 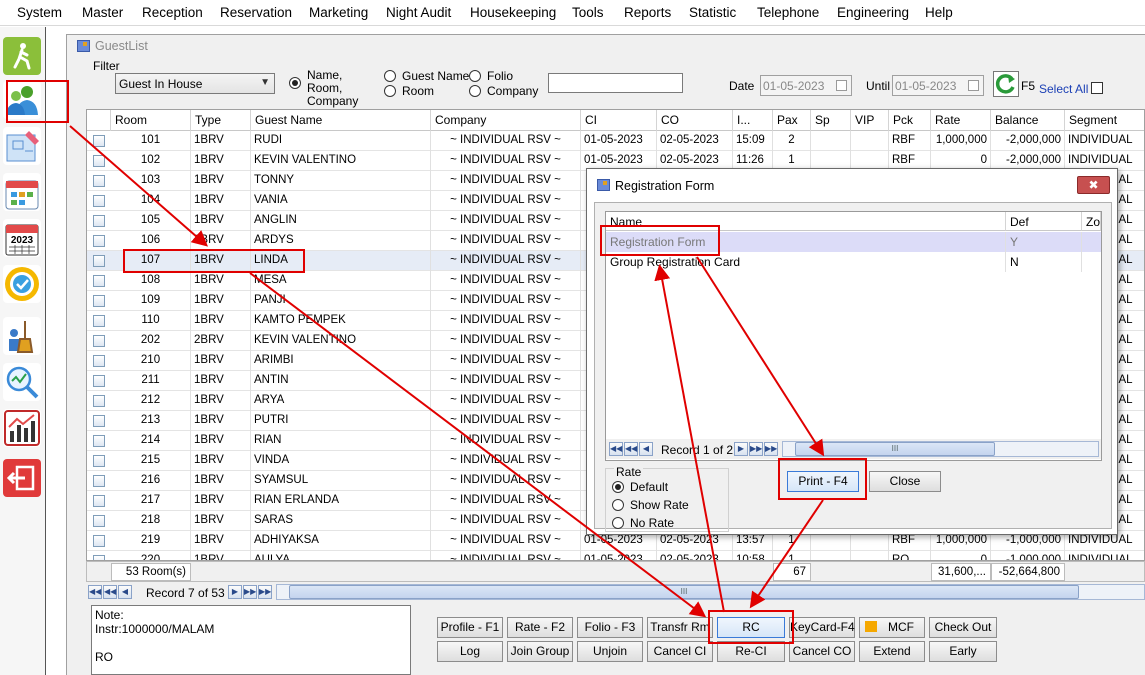 What do you see at coordinates (892, 651) in the screenshot?
I see `extend-button: Extend` at bounding box center [892, 651].